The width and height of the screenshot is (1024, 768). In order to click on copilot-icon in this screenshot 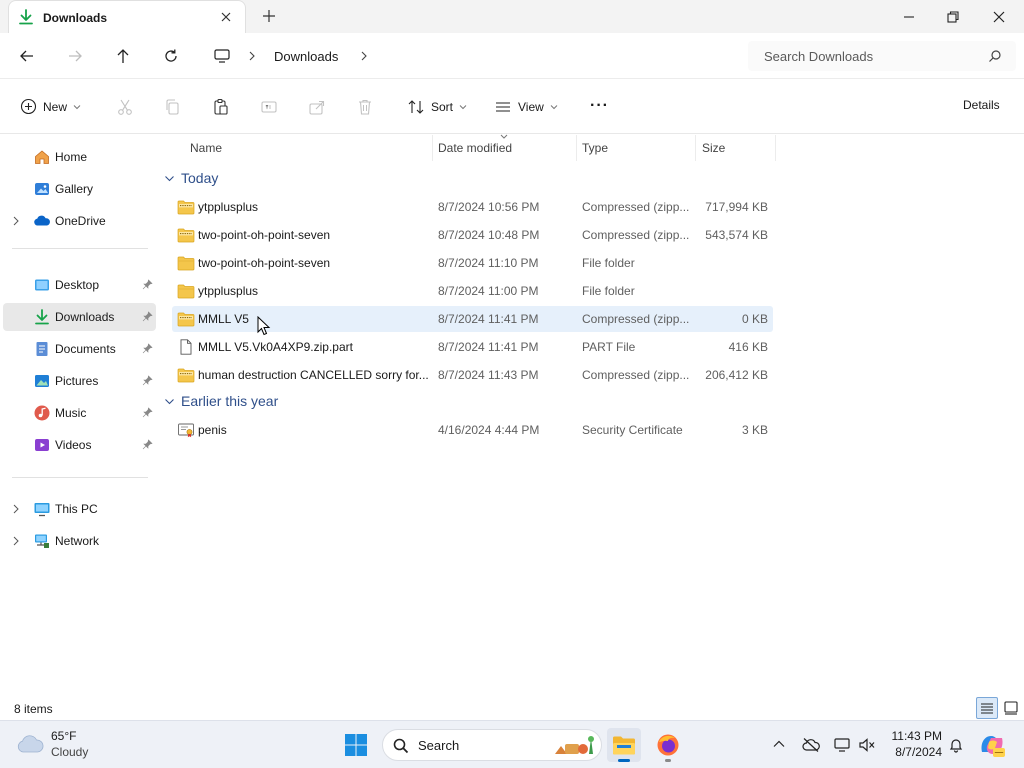, I will do `click(992, 745)`.